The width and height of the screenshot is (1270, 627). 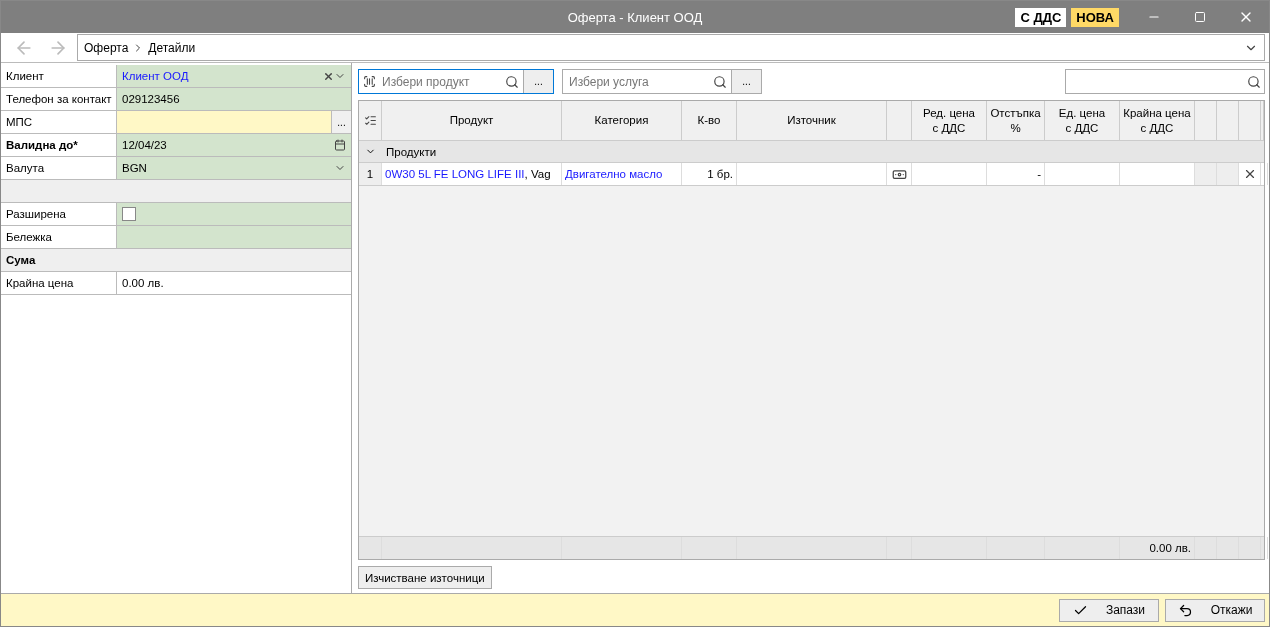 I want to click on save-button: Запази, so click(x=1109, y=610).